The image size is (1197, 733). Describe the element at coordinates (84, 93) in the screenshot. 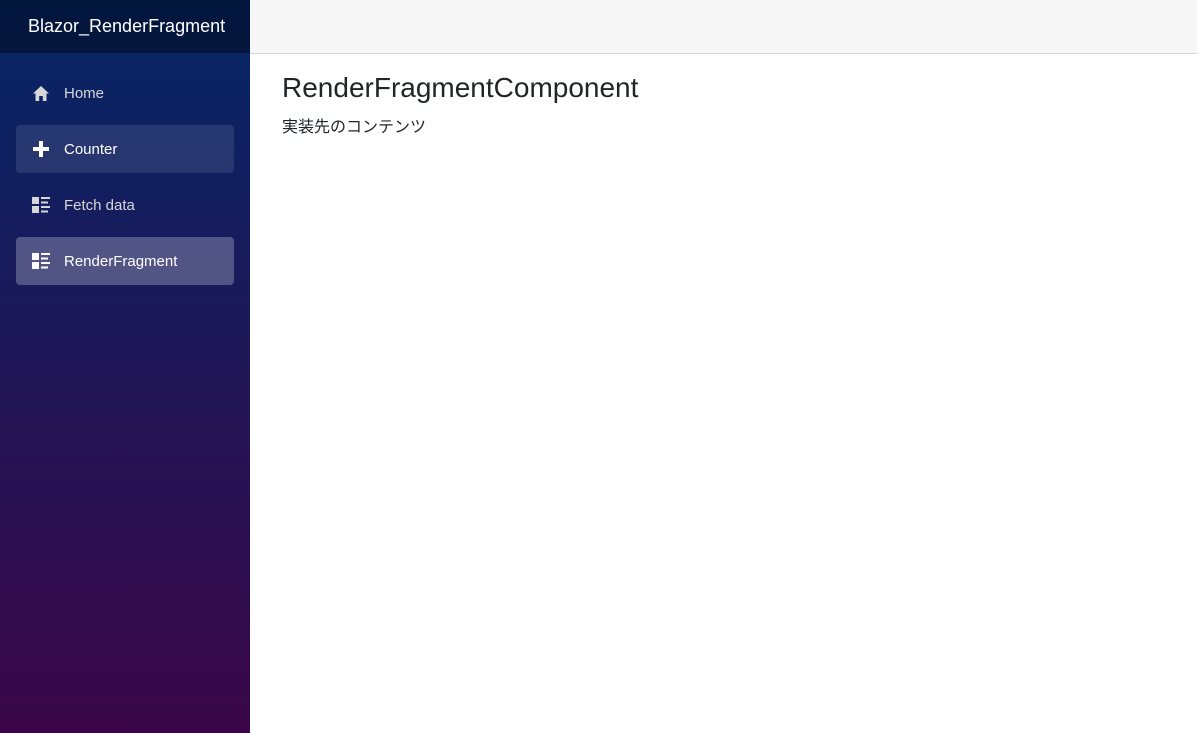

I see `sidebar-item-label: Home` at that location.